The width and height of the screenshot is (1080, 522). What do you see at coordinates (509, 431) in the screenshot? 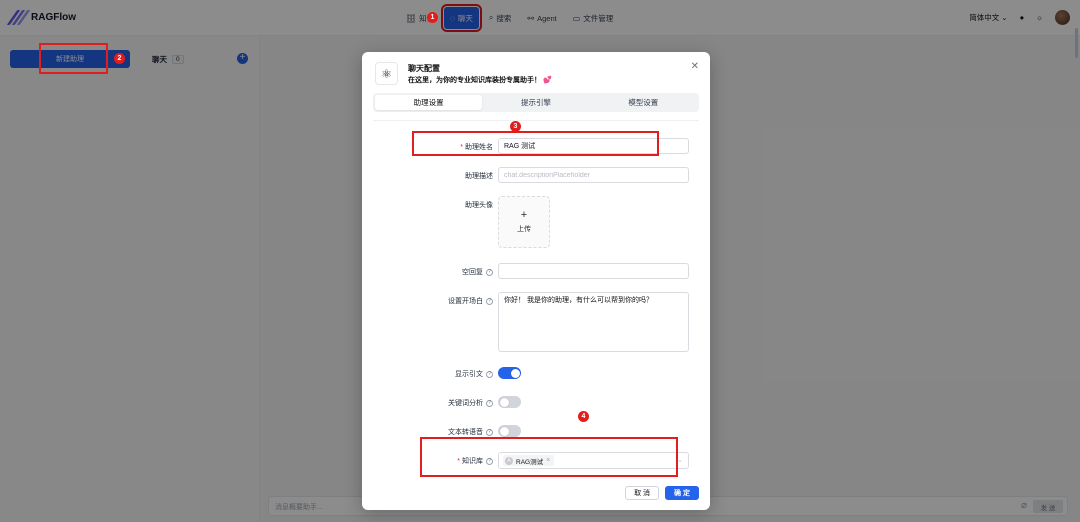
I see `tts-toggle` at bounding box center [509, 431].